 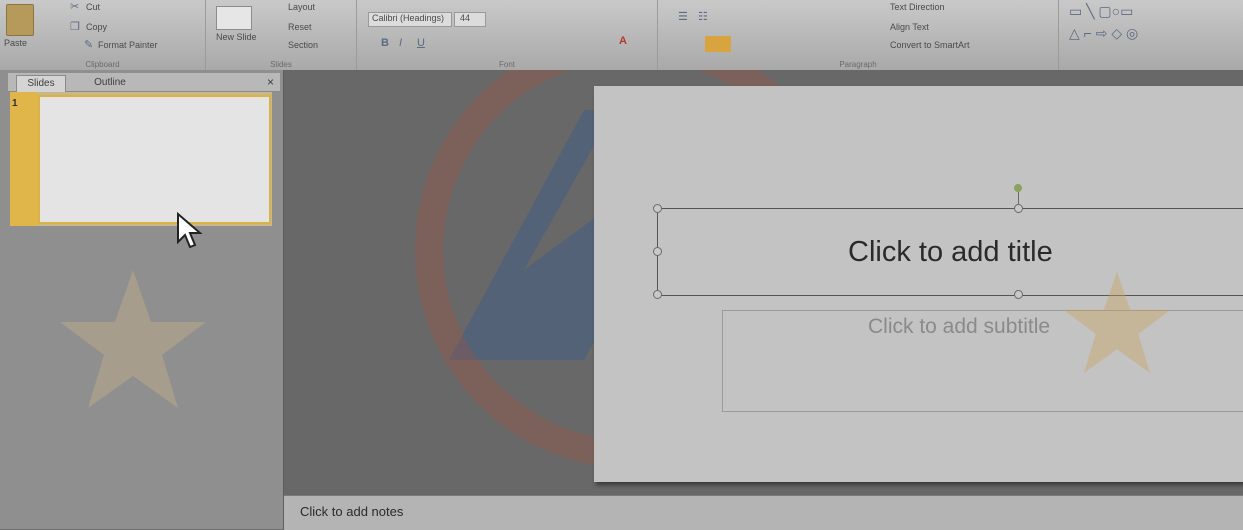 I want to click on paste-button: Paste, so click(x=15, y=43).